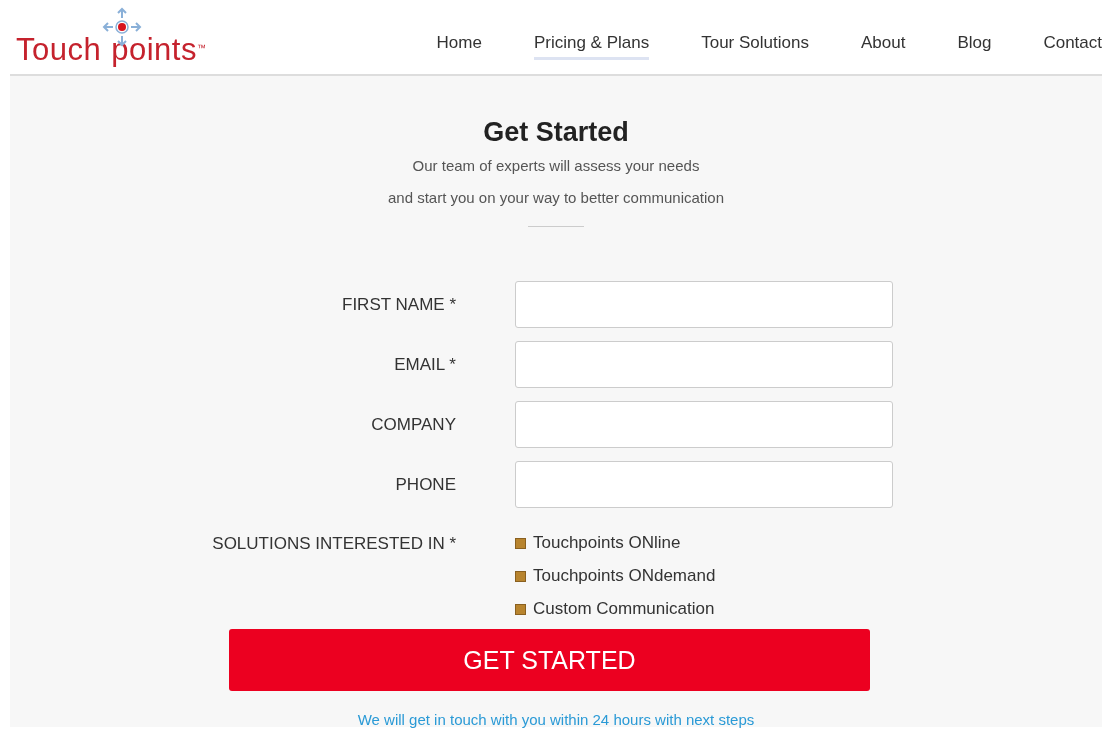 This screenshot has height=738, width=1113. I want to click on nav-link: Pricing & Plans, so click(591, 44).